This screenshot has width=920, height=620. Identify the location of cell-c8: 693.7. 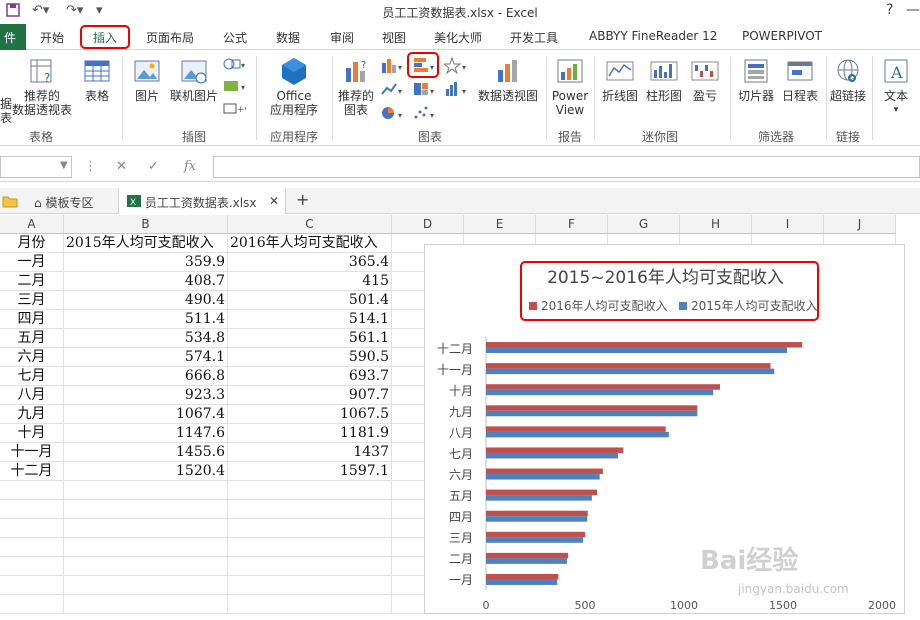
(310, 376).